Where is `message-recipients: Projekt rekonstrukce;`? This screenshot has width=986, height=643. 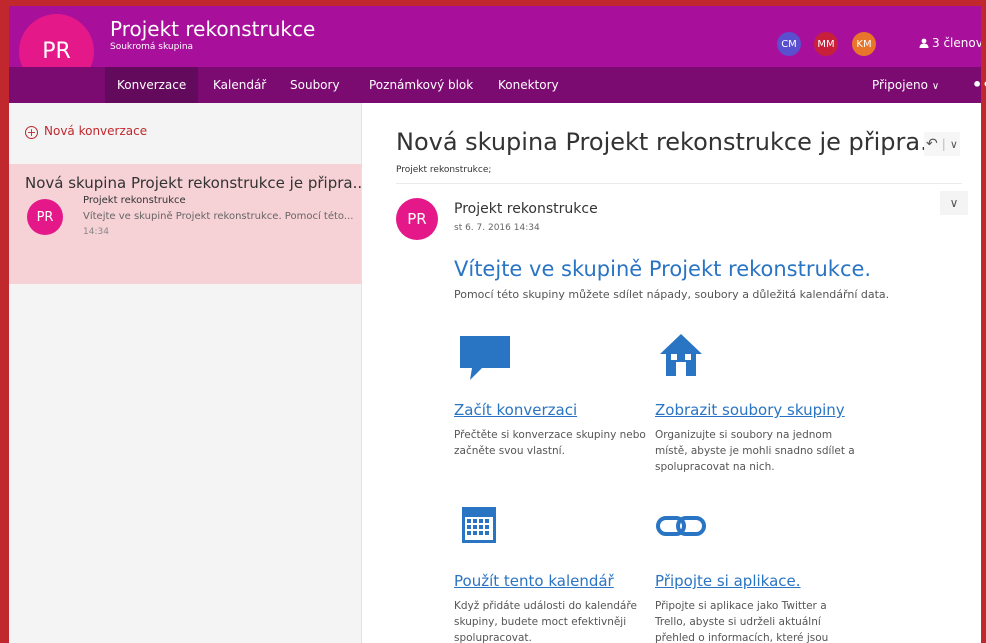
message-recipients: Projekt rekonstrukce; is located at coordinates (444, 170).